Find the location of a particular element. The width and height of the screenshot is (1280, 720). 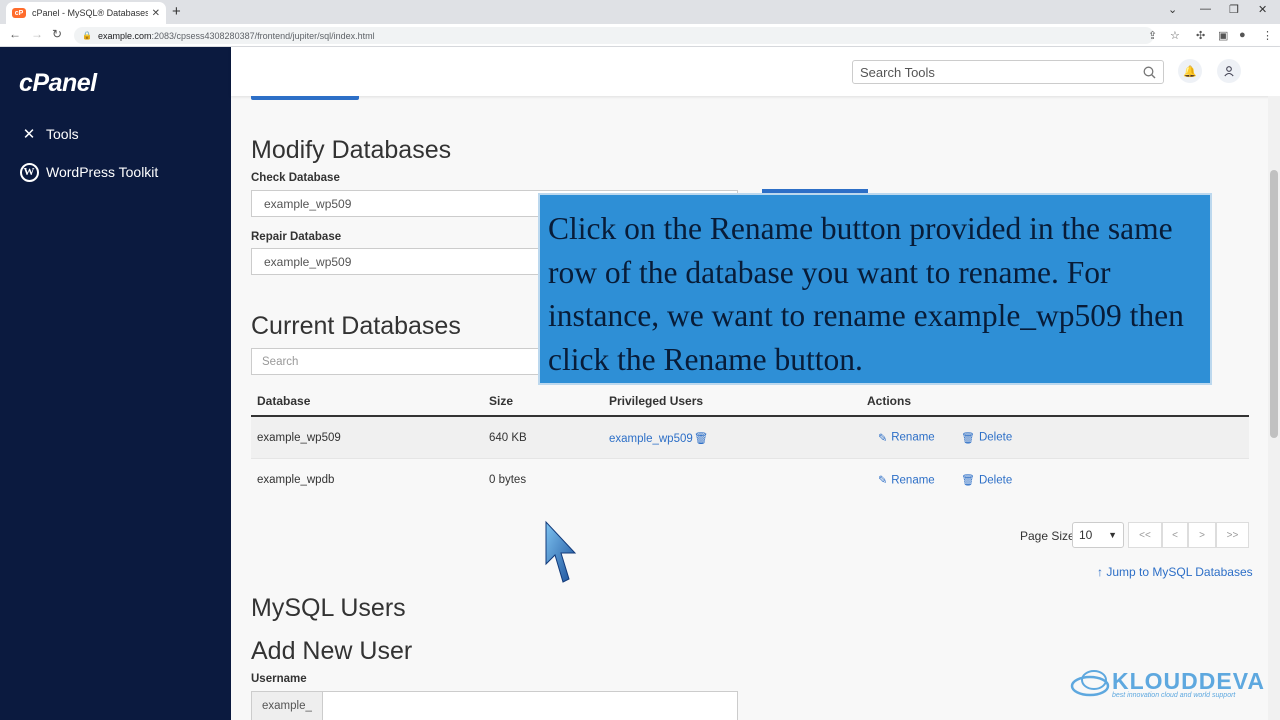

username-label: Username is located at coordinates (279, 679).